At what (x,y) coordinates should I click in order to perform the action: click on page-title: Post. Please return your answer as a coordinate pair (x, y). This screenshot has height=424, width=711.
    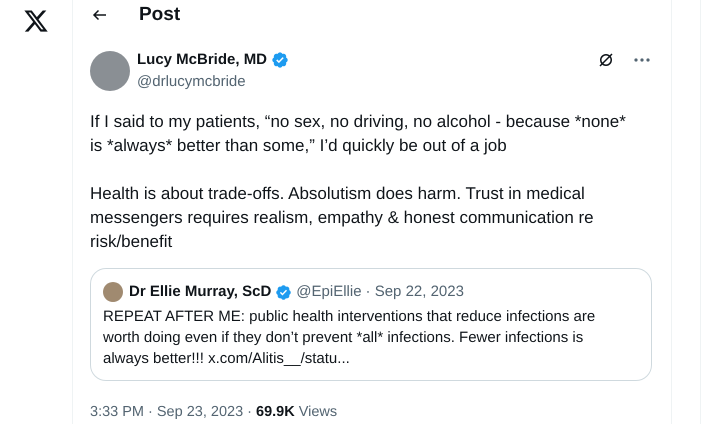
    Looking at the image, I should click on (159, 14).